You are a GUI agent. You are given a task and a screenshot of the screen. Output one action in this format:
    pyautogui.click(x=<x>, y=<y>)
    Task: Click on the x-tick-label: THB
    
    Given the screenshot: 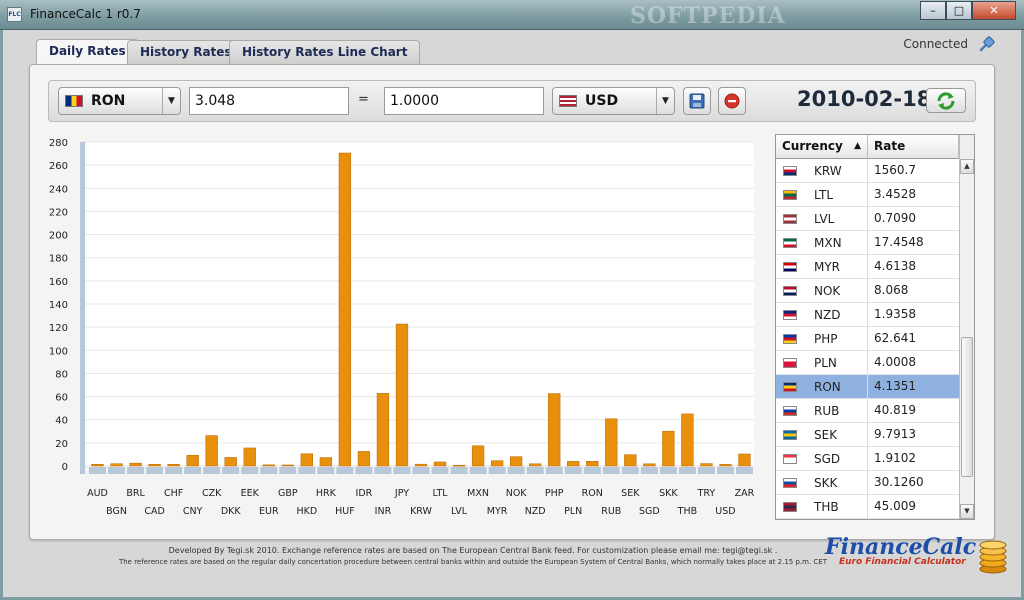 What is the action you would take?
    pyautogui.click(x=687, y=511)
    